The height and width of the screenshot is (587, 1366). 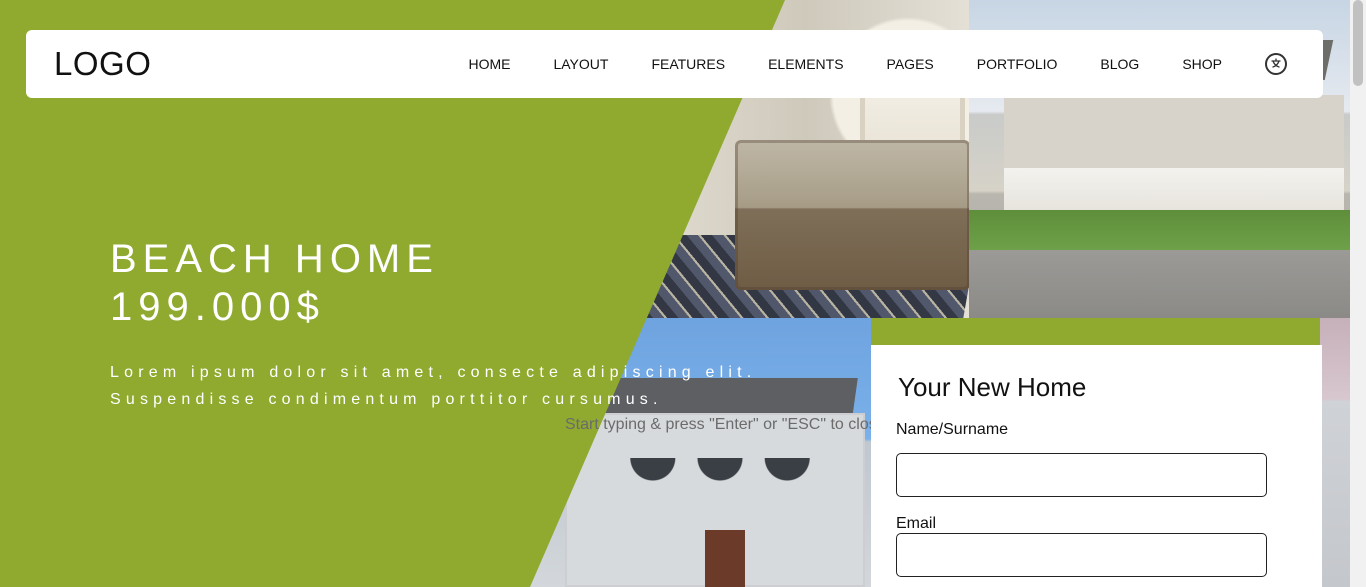 What do you see at coordinates (1174, 191) in the screenshot?
I see `house-porch-shape` at bounding box center [1174, 191].